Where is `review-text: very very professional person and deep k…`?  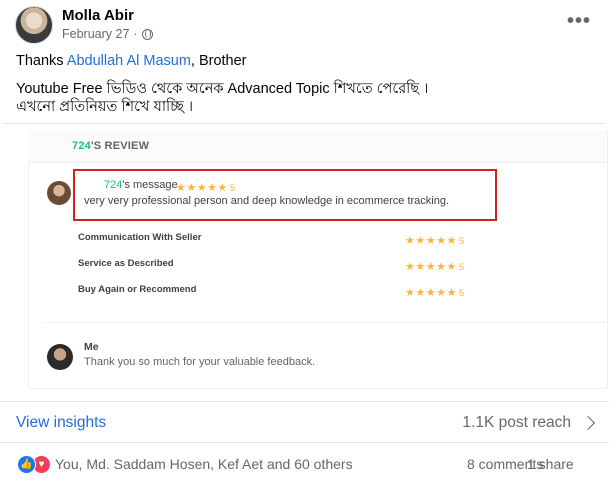 review-text: very very professional person and deep k… is located at coordinates (267, 201).